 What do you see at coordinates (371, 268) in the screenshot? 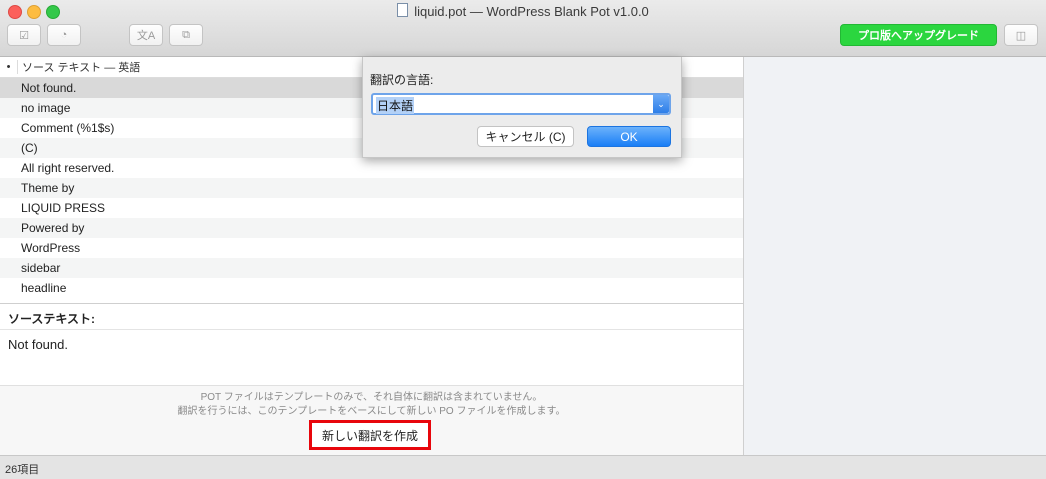
I see `list-item: sidebar` at bounding box center [371, 268].